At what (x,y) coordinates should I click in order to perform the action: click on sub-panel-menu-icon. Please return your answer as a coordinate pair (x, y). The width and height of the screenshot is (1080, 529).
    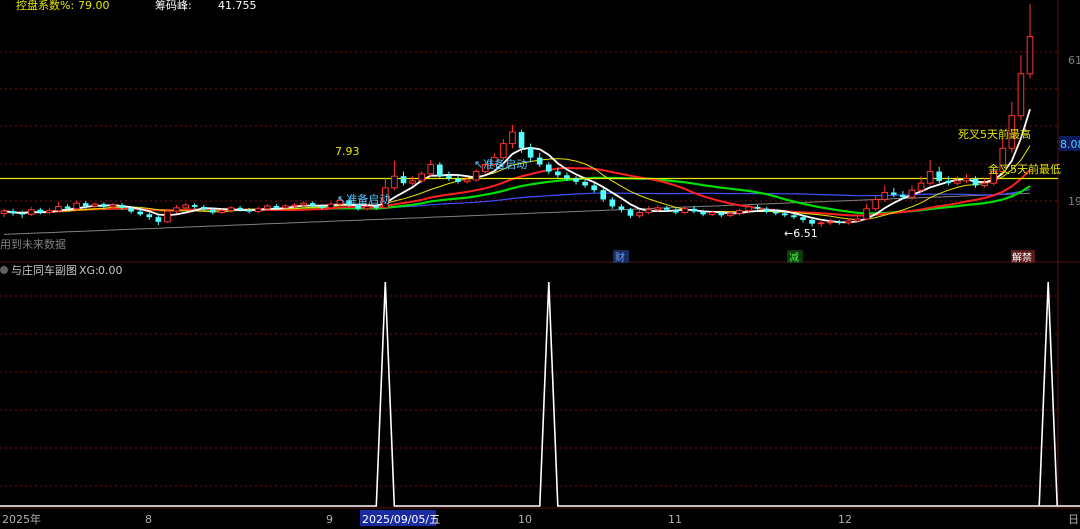
    Looking at the image, I should click on (4, 270).